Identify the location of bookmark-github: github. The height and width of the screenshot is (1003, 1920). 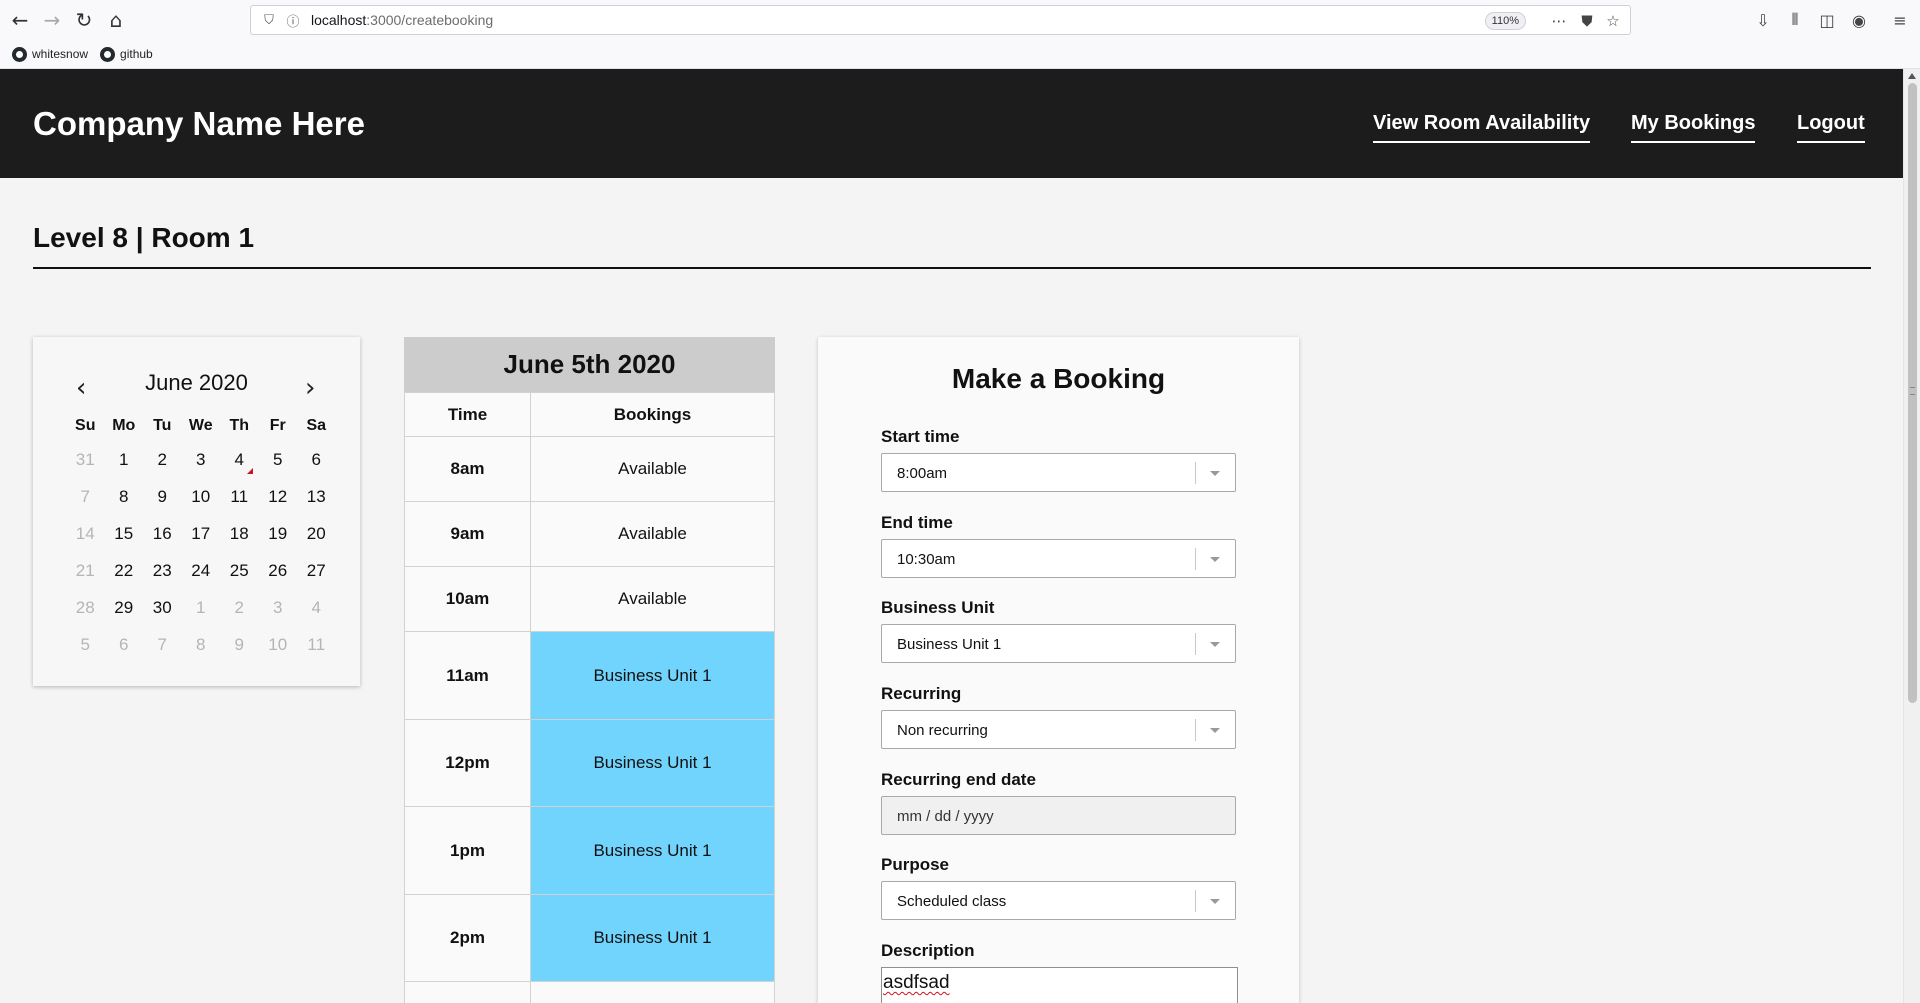
(126, 54).